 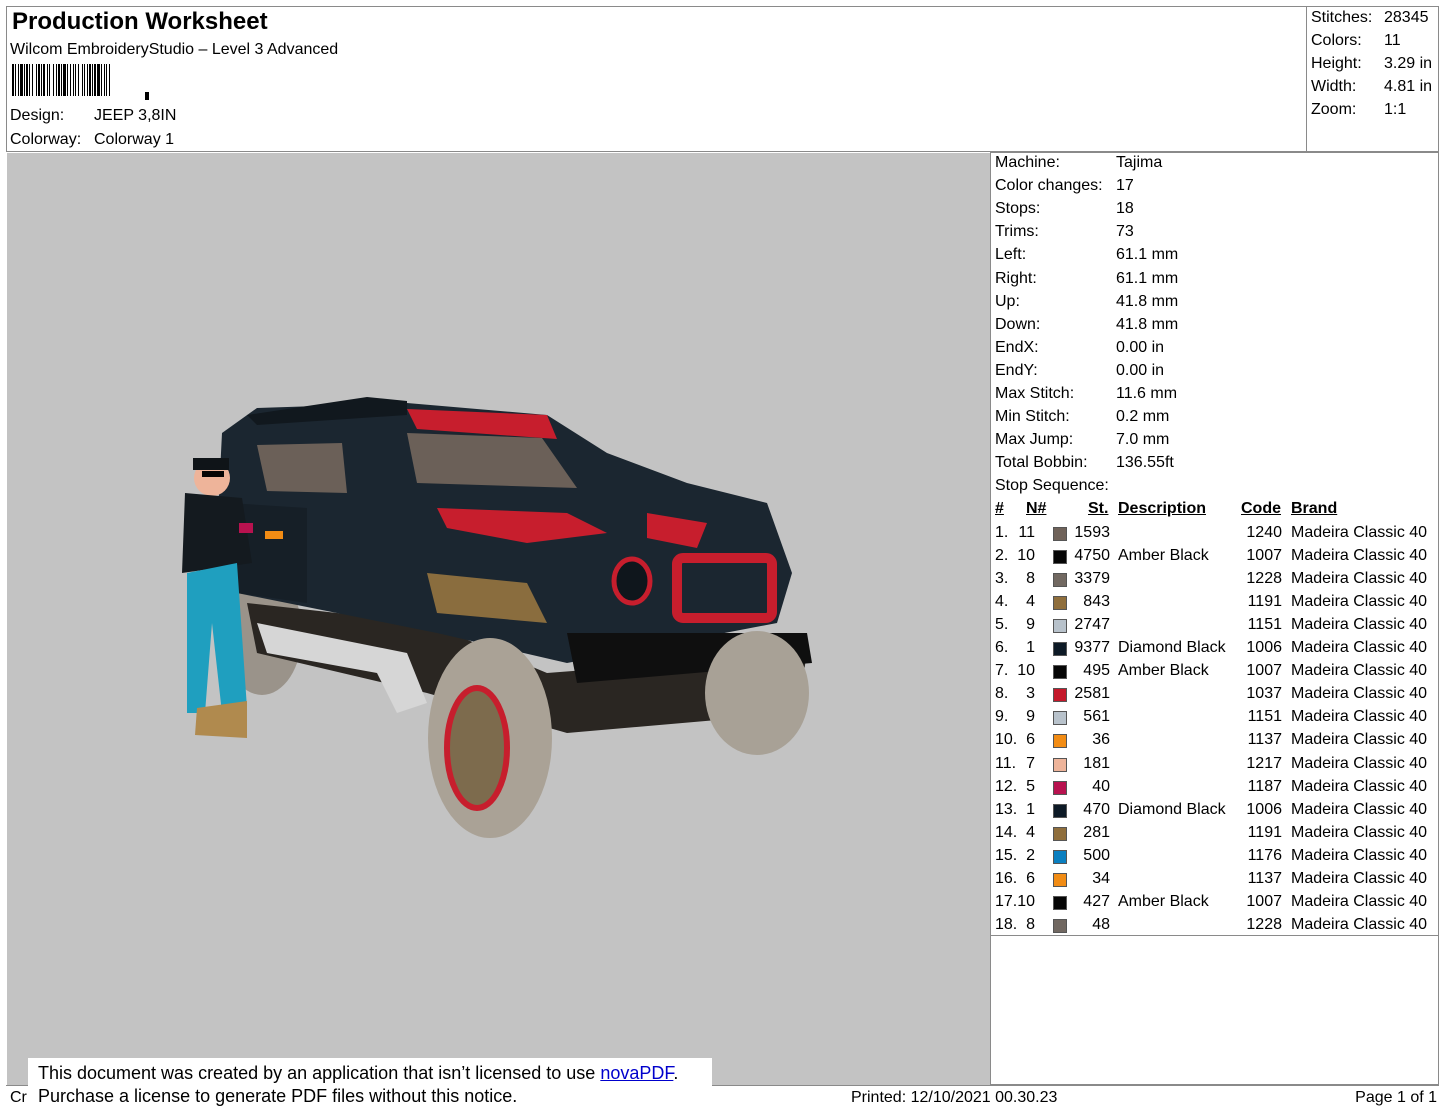 I want to click on row-stitches: 36, so click(x=1101, y=740).